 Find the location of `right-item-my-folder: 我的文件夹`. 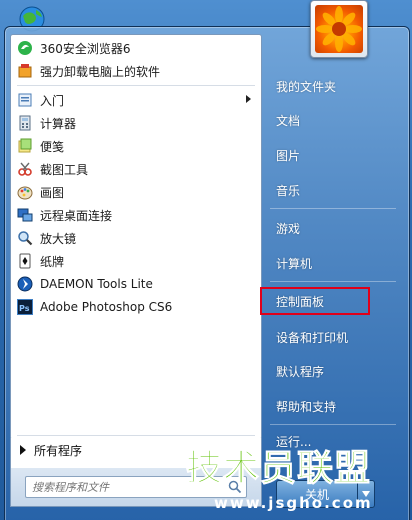

right-item-my-folder: 我的文件夹 is located at coordinates (334, 86).